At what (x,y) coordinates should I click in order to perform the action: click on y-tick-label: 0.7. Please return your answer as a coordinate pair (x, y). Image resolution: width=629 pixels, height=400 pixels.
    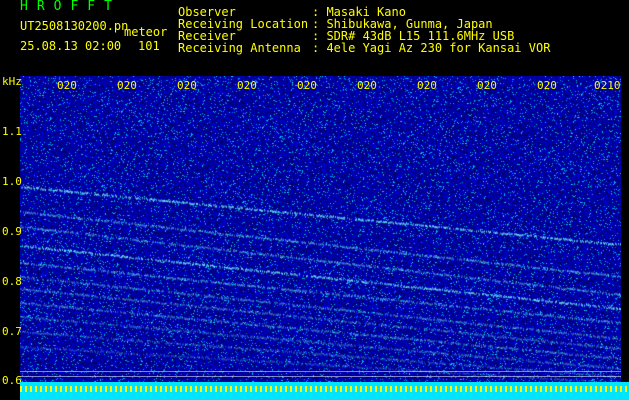
    Looking at the image, I should click on (12, 331).